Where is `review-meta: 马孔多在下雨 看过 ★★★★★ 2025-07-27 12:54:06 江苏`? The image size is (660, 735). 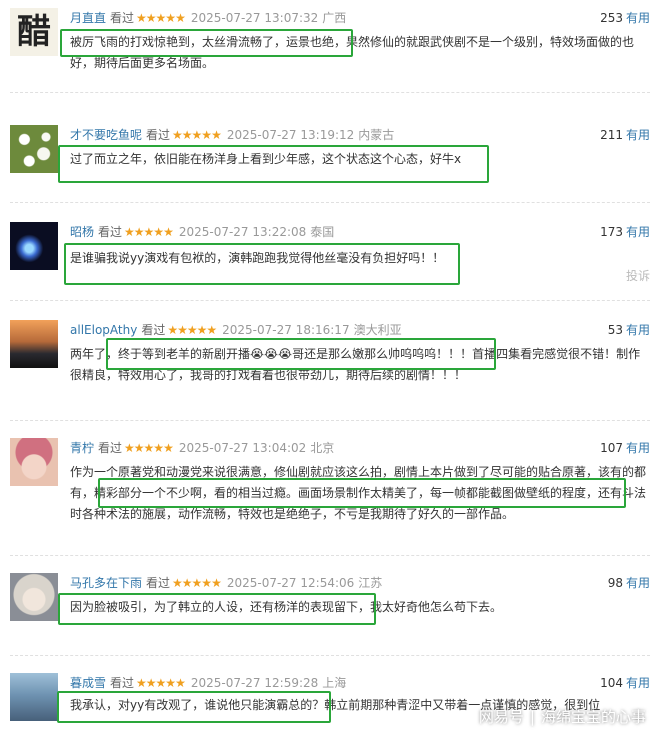 review-meta: 马孔多在下雨 看过 ★★★★★ 2025-07-27 12:54:06 江苏 is located at coordinates (226, 583).